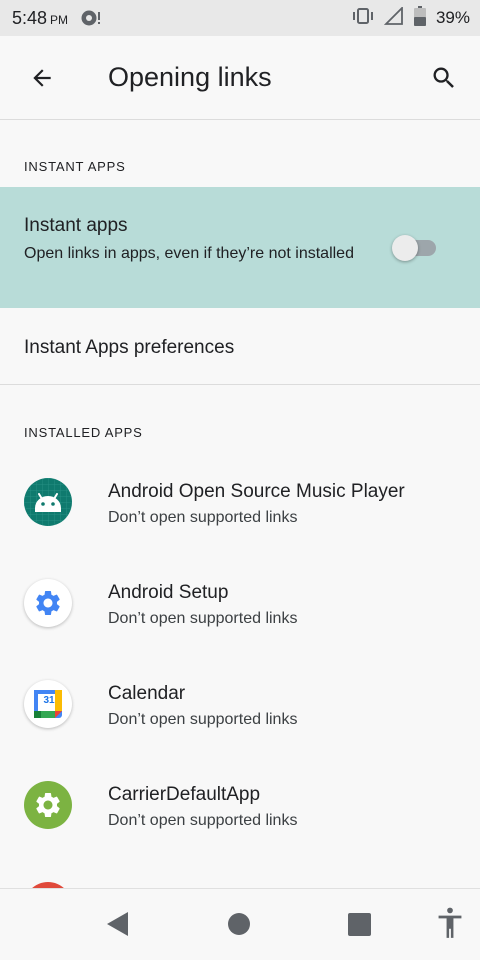 The image size is (480, 960). Describe the element at coordinates (168, 592) in the screenshot. I see `app-name: Android Setup` at that location.